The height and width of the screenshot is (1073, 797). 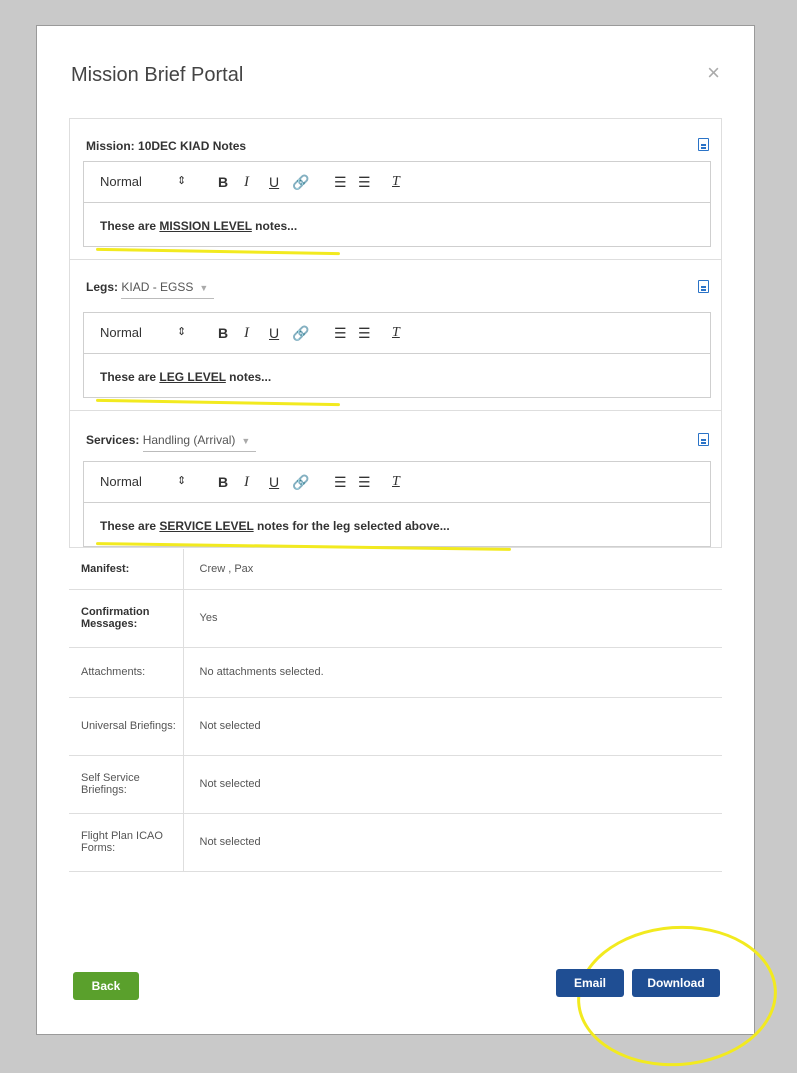 I want to click on row-key: Flight Plan ICAO Forms:, so click(x=126, y=842).